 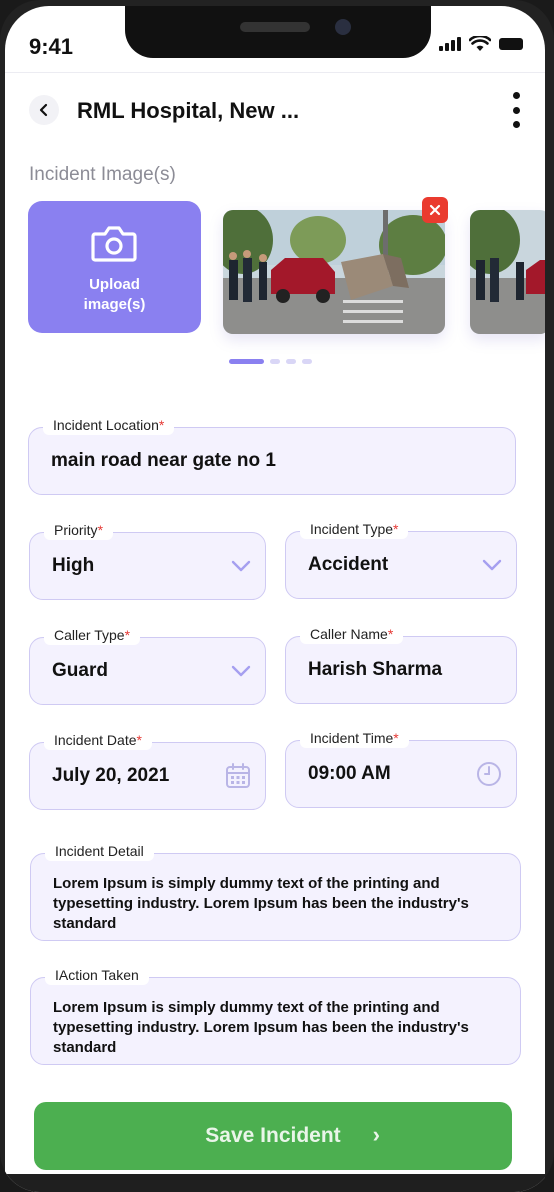 What do you see at coordinates (343, 27) in the screenshot?
I see `front-camera` at bounding box center [343, 27].